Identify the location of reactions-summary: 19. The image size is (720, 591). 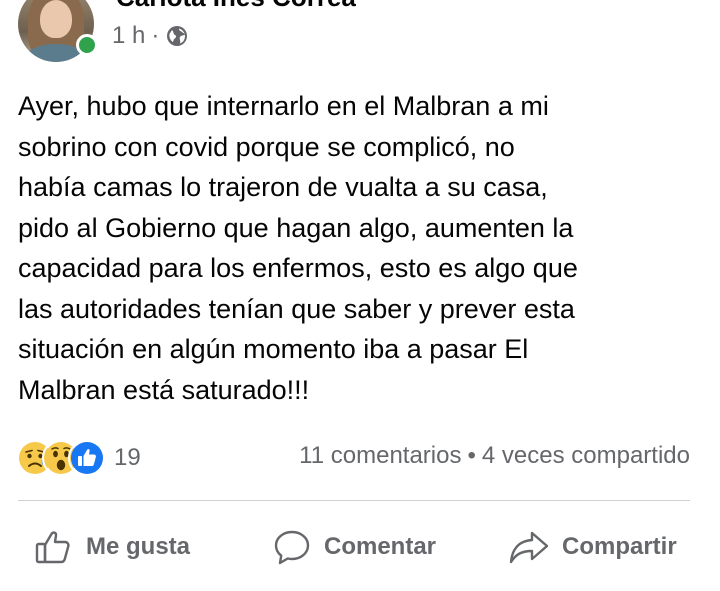
(78, 458).